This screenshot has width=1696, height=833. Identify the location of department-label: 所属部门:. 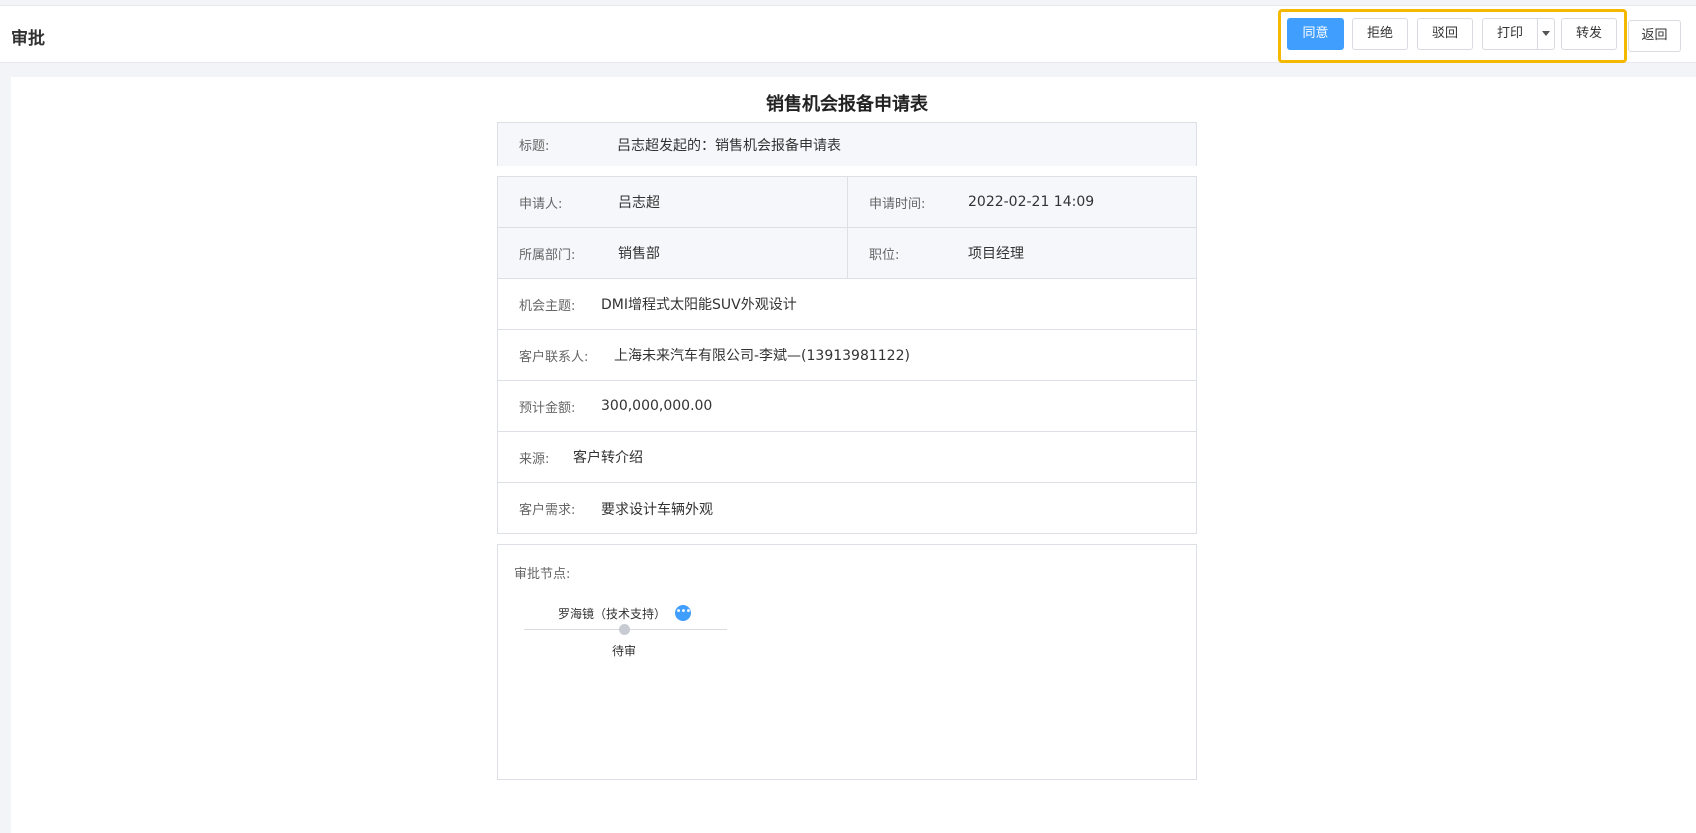
(547, 255).